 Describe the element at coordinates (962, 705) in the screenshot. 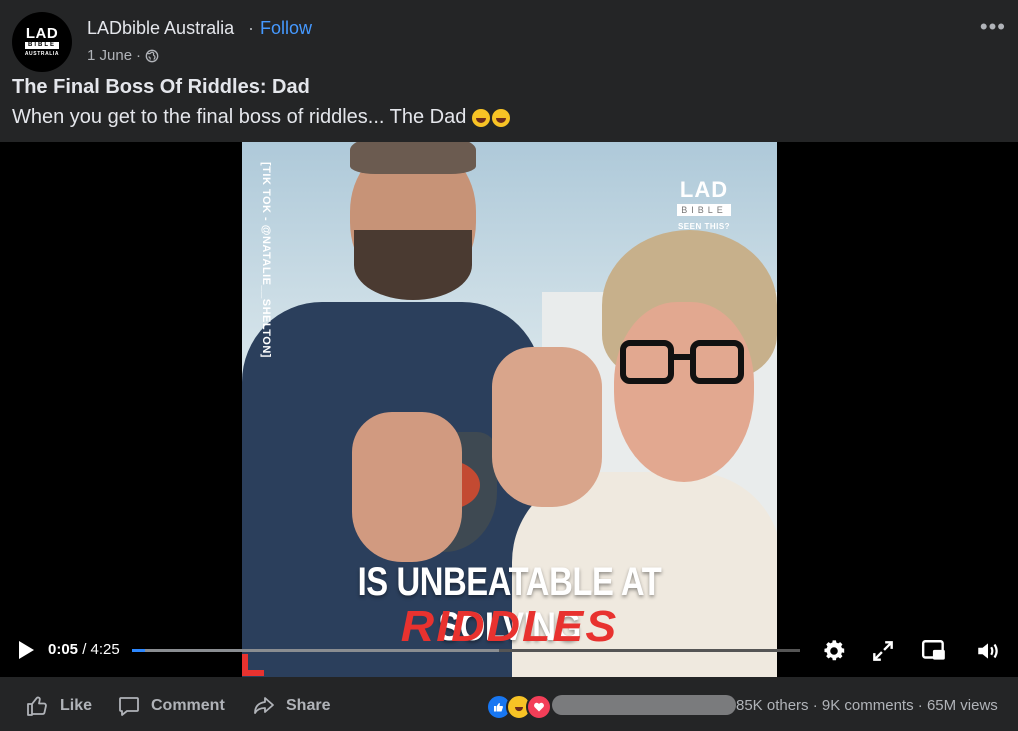

I see `views-count: 65M views` at that location.